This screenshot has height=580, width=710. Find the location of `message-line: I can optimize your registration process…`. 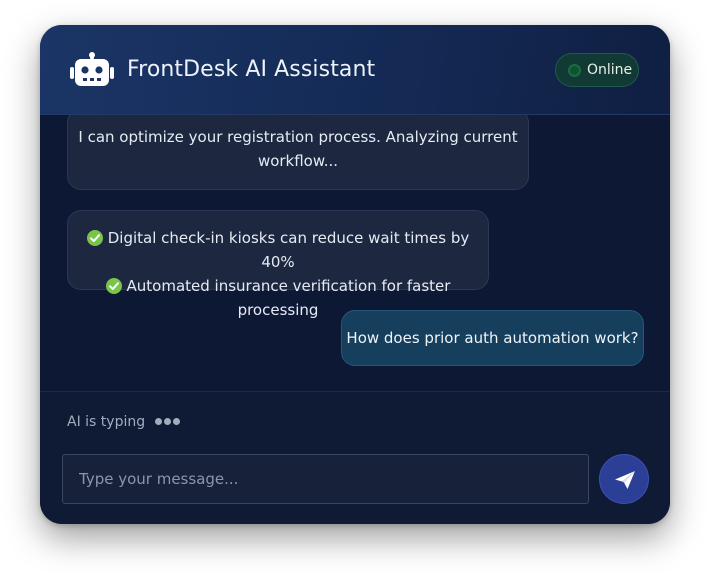

message-line: I can optimize your registration process… is located at coordinates (298, 137).